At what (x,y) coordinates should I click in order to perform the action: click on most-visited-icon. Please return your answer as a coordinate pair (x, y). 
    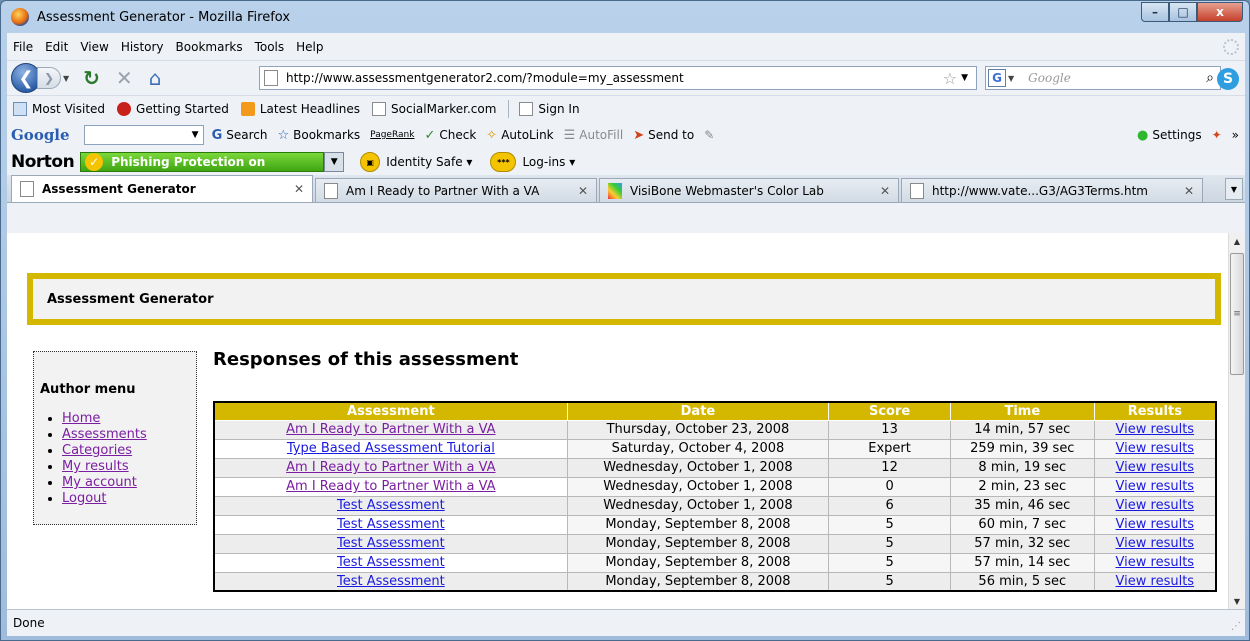
    Looking at the image, I should click on (20, 108).